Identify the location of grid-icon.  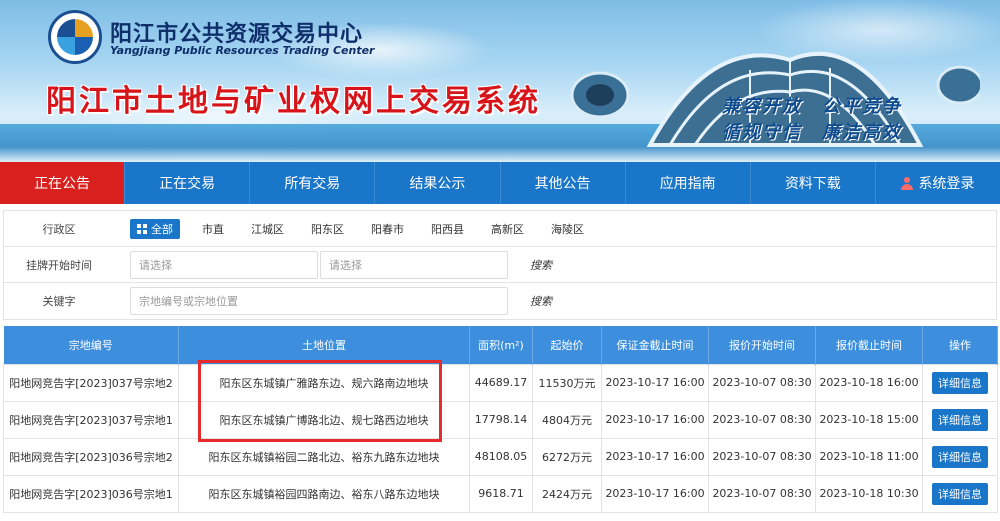
(142, 228).